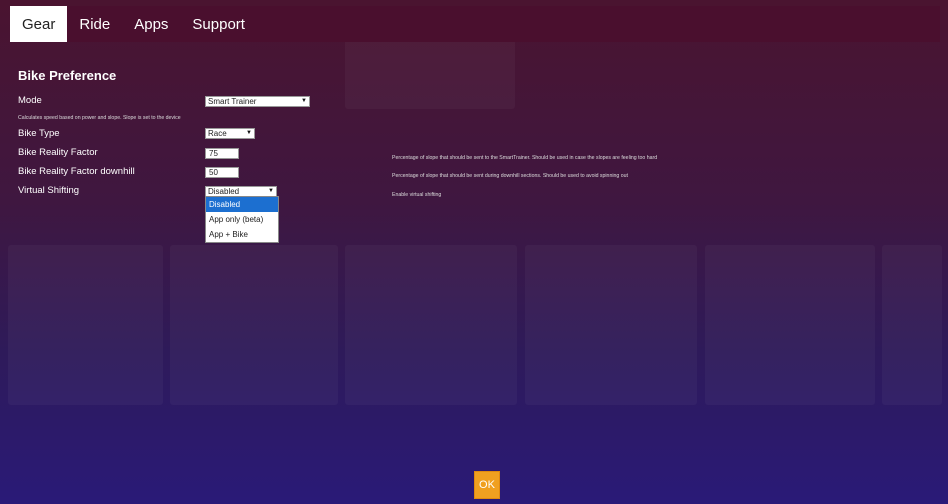 The width and height of the screenshot is (948, 504). What do you see at coordinates (417, 195) in the screenshot?
I see `virtual-shifting-note: Enable virtual shifting` at bounding box center [417, 195].